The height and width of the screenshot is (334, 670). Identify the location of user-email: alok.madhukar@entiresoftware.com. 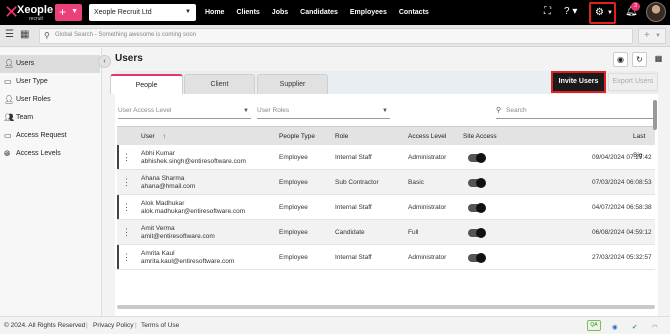
(193, 211).